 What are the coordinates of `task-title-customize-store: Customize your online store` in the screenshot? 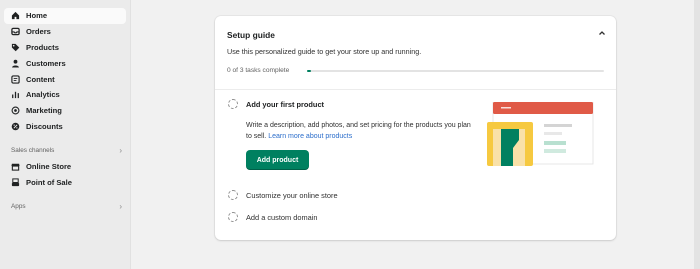 It's located at (292, 195).